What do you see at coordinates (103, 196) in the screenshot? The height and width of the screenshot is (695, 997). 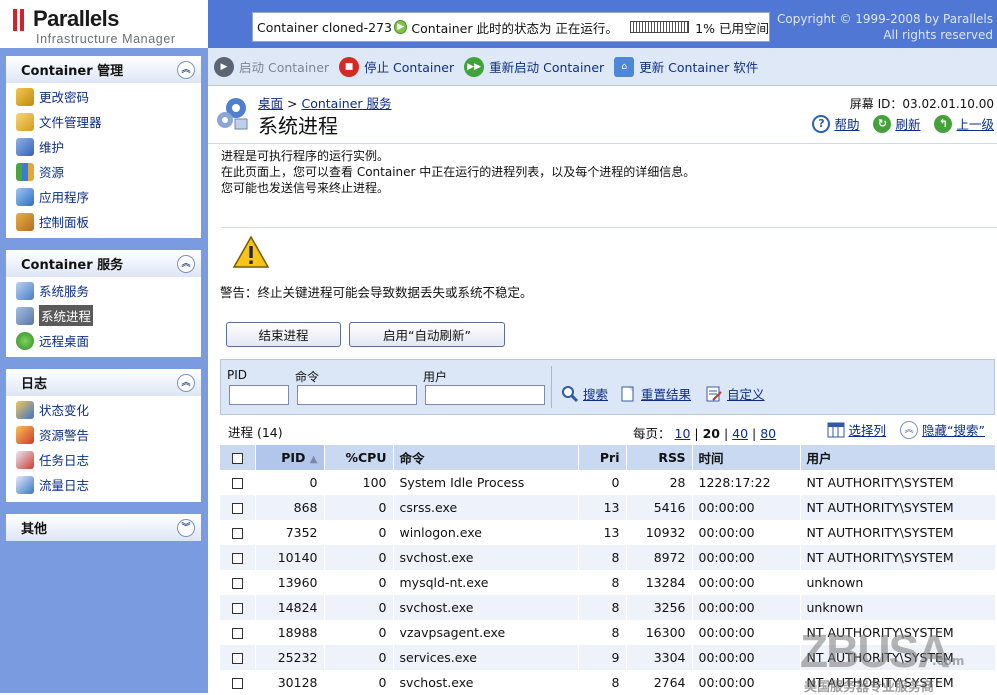 I see `sidebar-item-applications: 应用程序` at bounding box center [103, 196].